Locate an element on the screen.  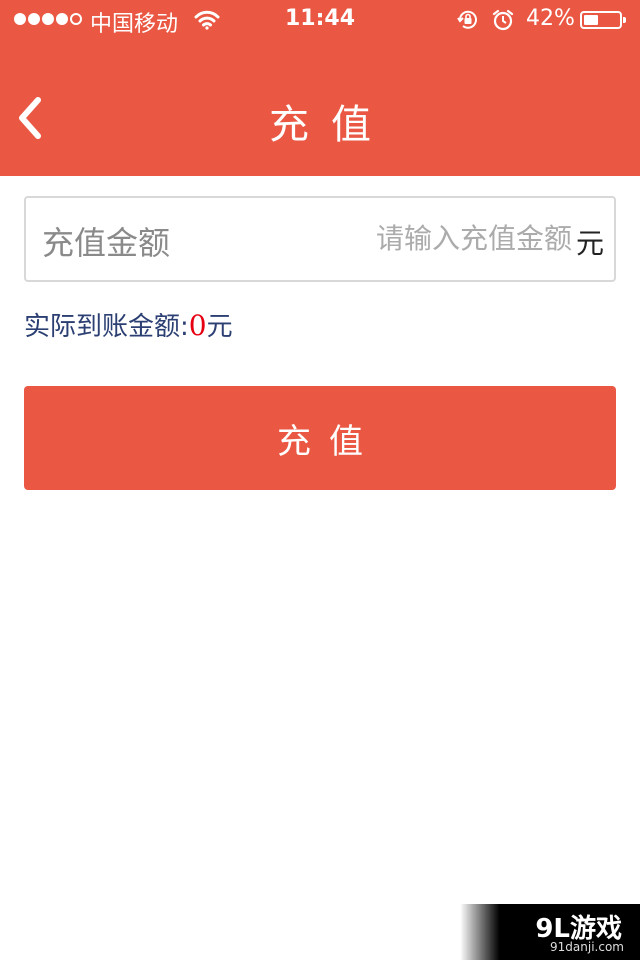
recharge-submit-button: 充值 is located at coordinates (320, 438).